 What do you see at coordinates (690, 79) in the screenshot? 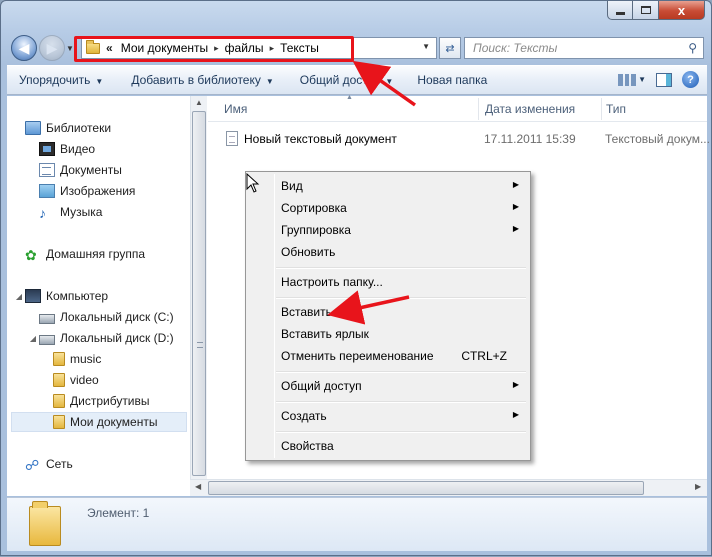
I see `help-icon: ?` at bounding box center [690, 79].